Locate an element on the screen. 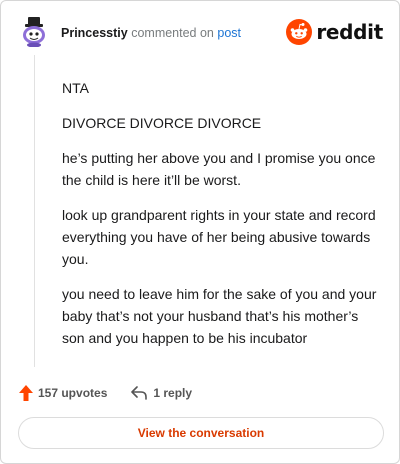 Image resolution: width=400 pixels, height=464 pixels. comment-header: Princesstiy commented on post reddit is located at coordinates (200, 33).